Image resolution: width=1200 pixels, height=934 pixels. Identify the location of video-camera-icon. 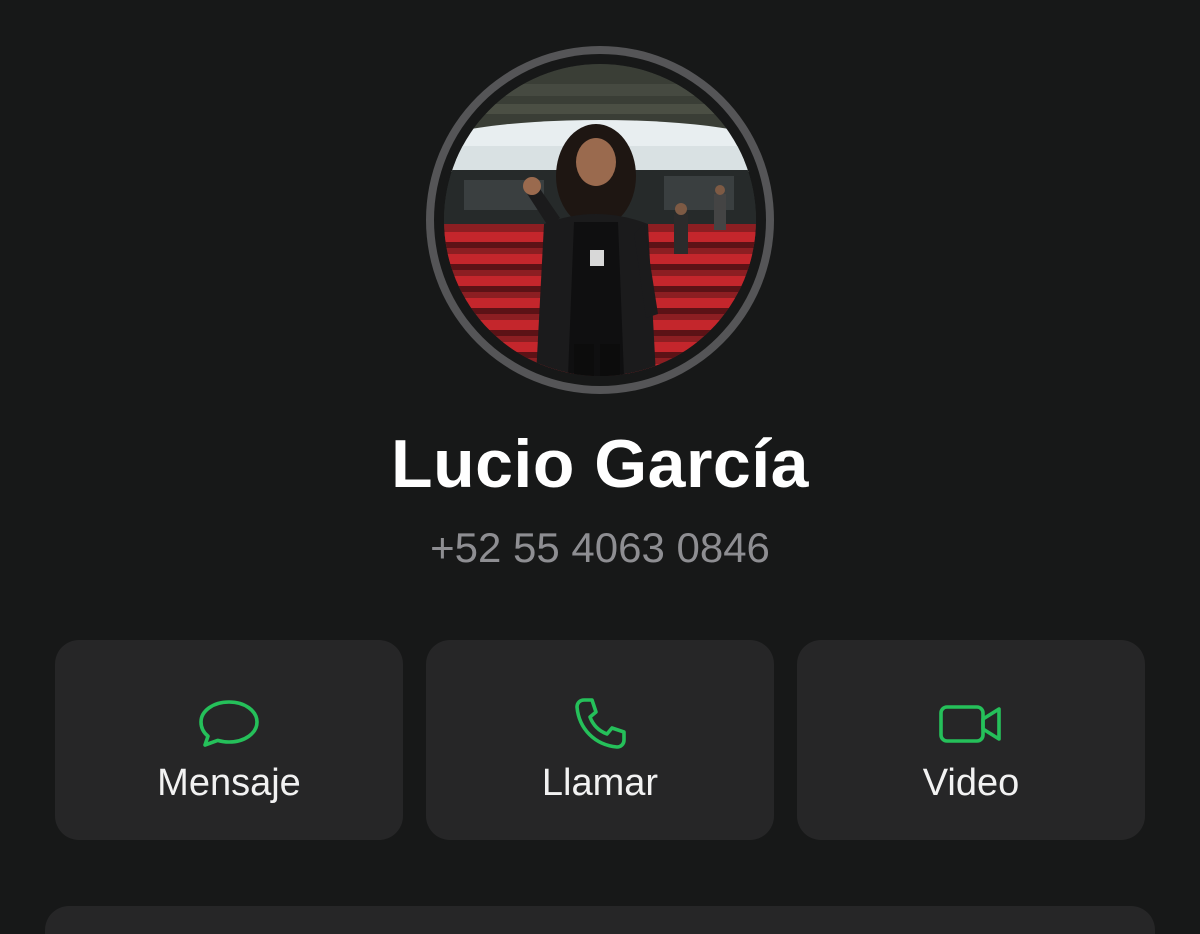
(971, 724).